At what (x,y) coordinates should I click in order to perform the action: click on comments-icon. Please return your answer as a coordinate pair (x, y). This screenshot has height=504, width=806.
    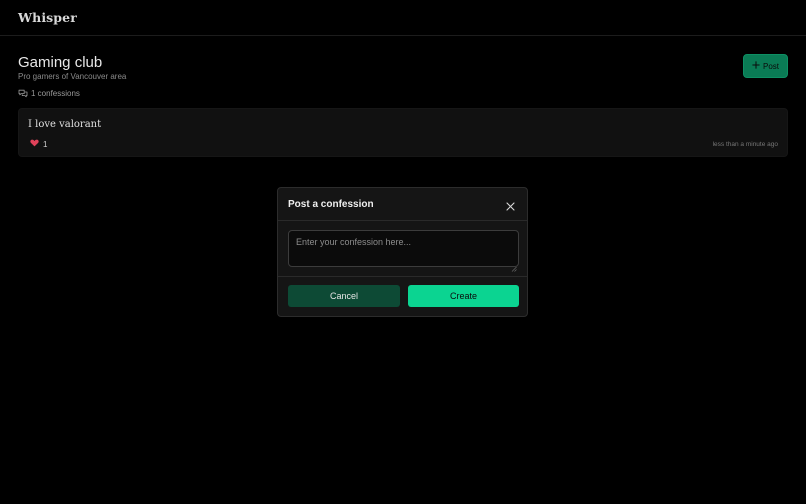
    Looking at the image, I should click on (23, 93).